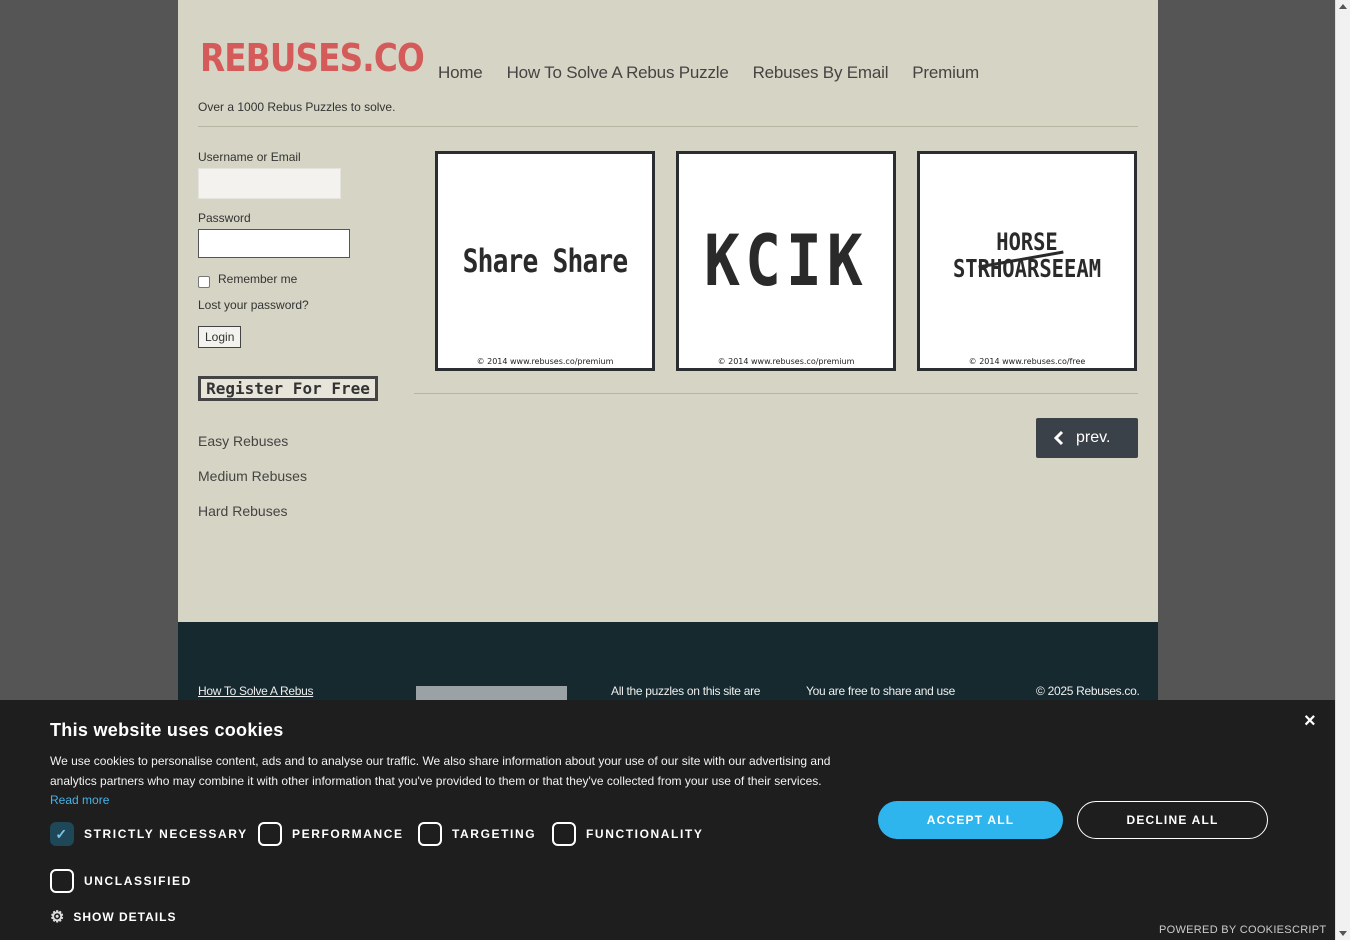 Image resolution: width=1350 pixels, height=940 pixels. Describe the element at coordinates (258, 279) in the screenshot. I see `remember-me-label: Remember me` at that location.